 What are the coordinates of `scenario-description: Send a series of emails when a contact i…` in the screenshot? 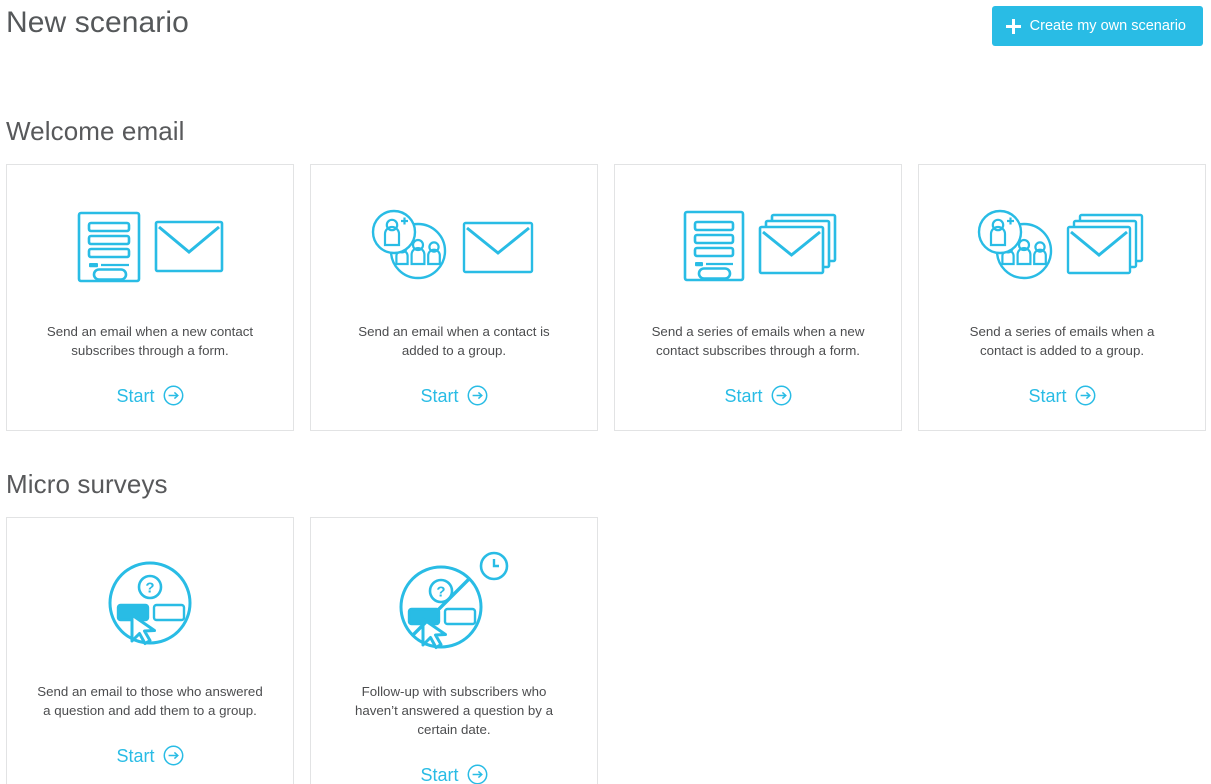 It's located at (1062, 341).